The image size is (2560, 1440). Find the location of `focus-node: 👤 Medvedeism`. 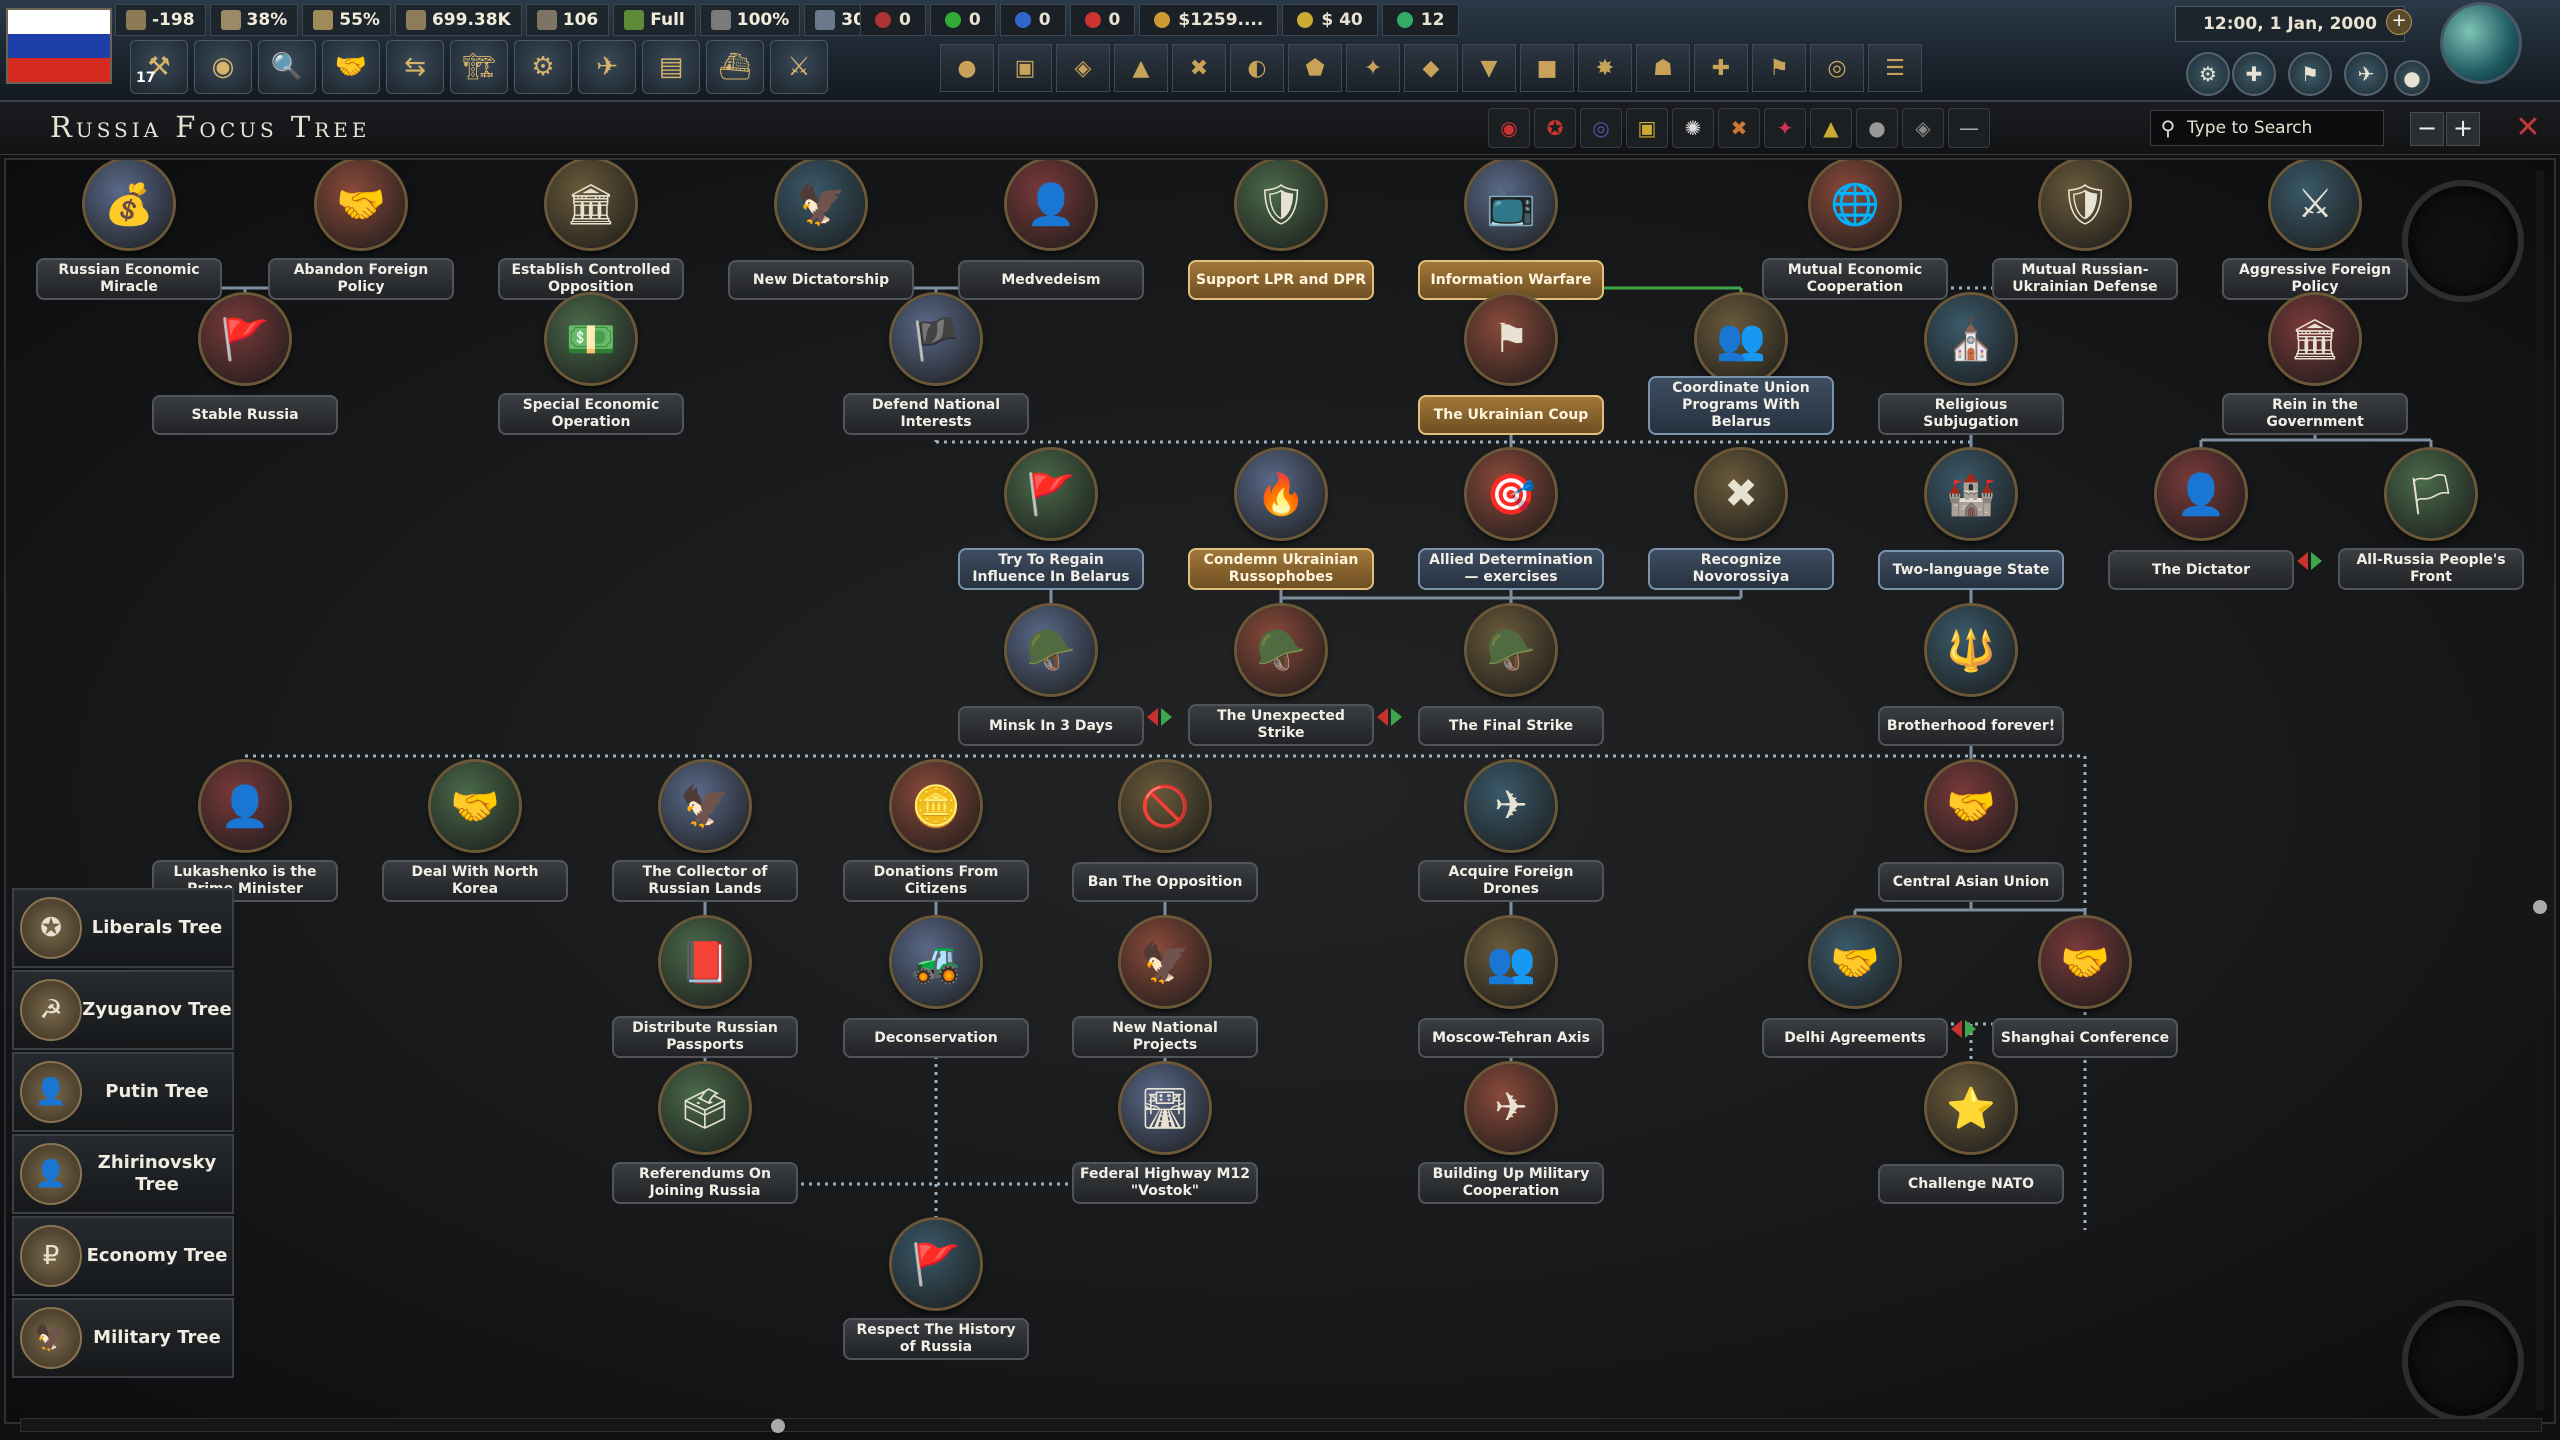

focus-node: 👤 Medvedeism is located at coordinates (1051, 230).